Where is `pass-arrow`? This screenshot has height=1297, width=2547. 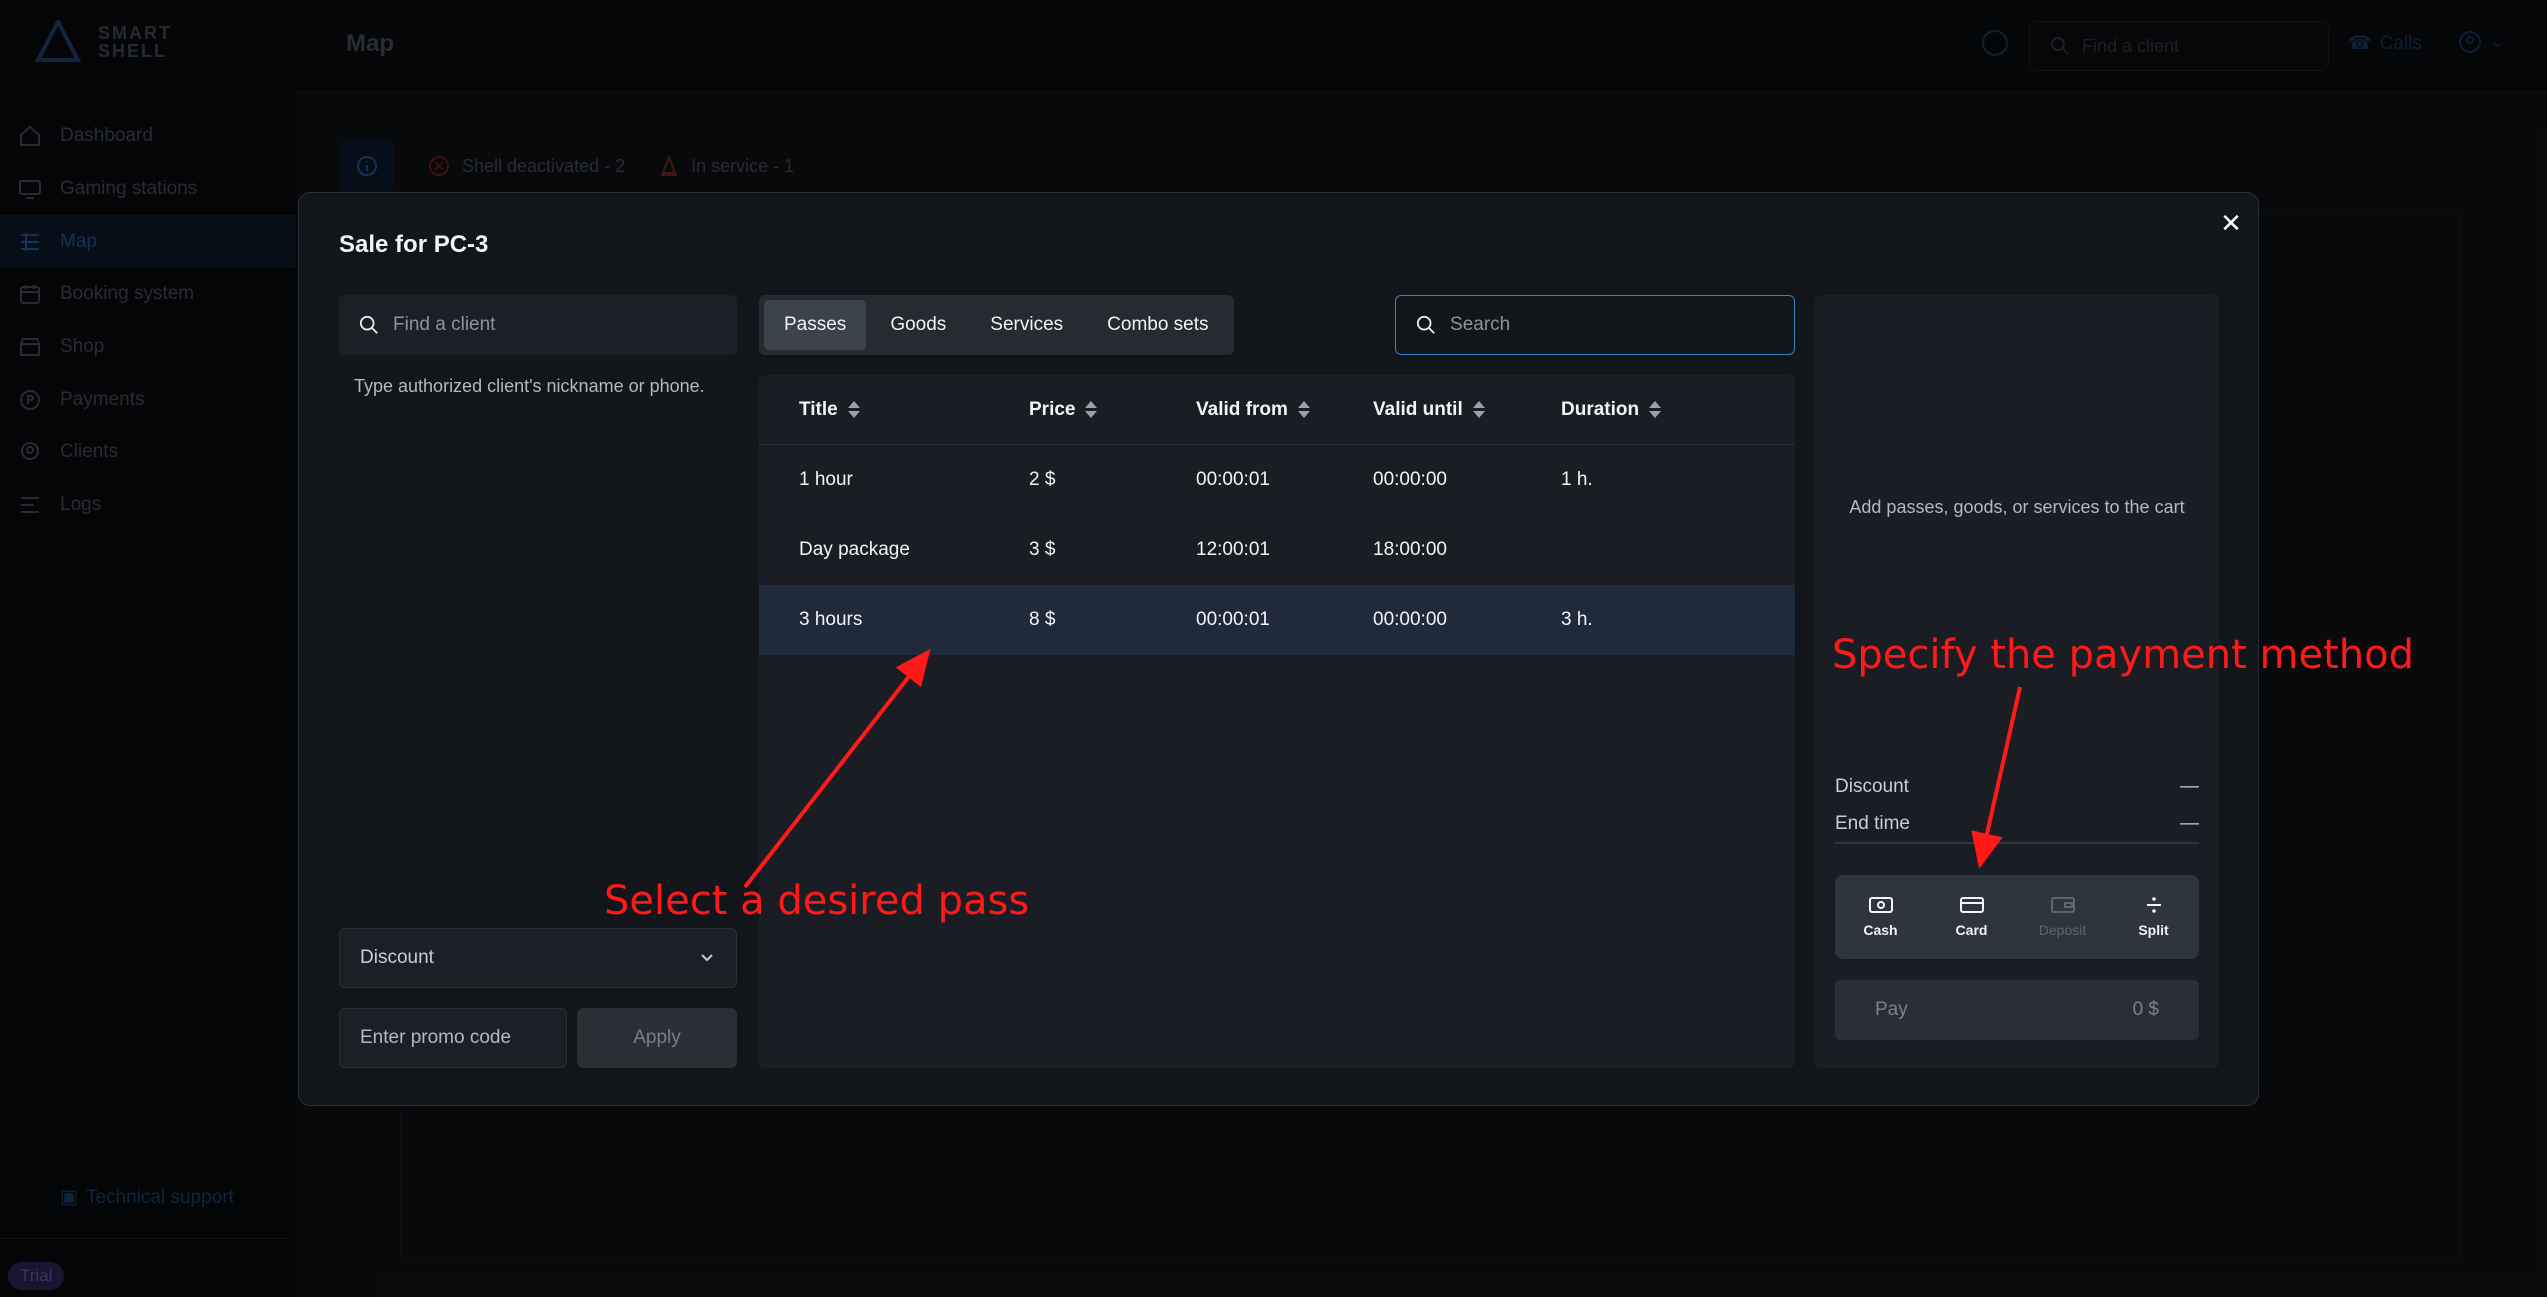
pass-arrow is located at coordinates (837, 768).